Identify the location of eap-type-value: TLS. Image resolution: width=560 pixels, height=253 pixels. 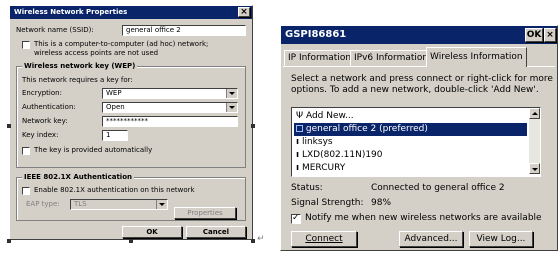
(80, 204).